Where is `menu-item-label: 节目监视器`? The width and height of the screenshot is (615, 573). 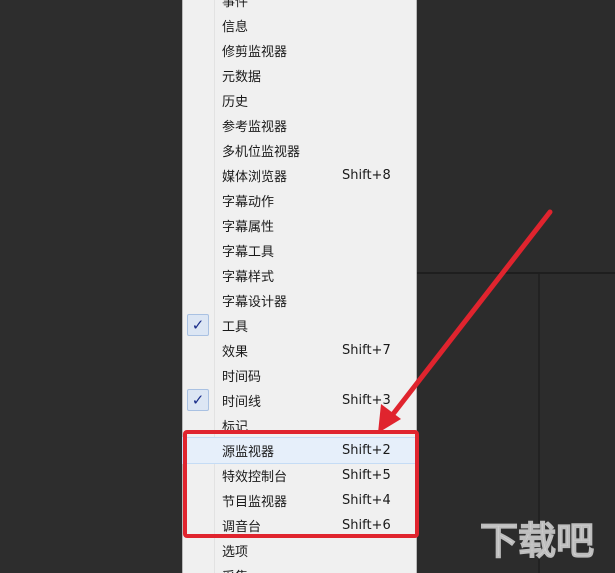
menu-item-label: 节目监视器 is located at coordinates (255, 502).